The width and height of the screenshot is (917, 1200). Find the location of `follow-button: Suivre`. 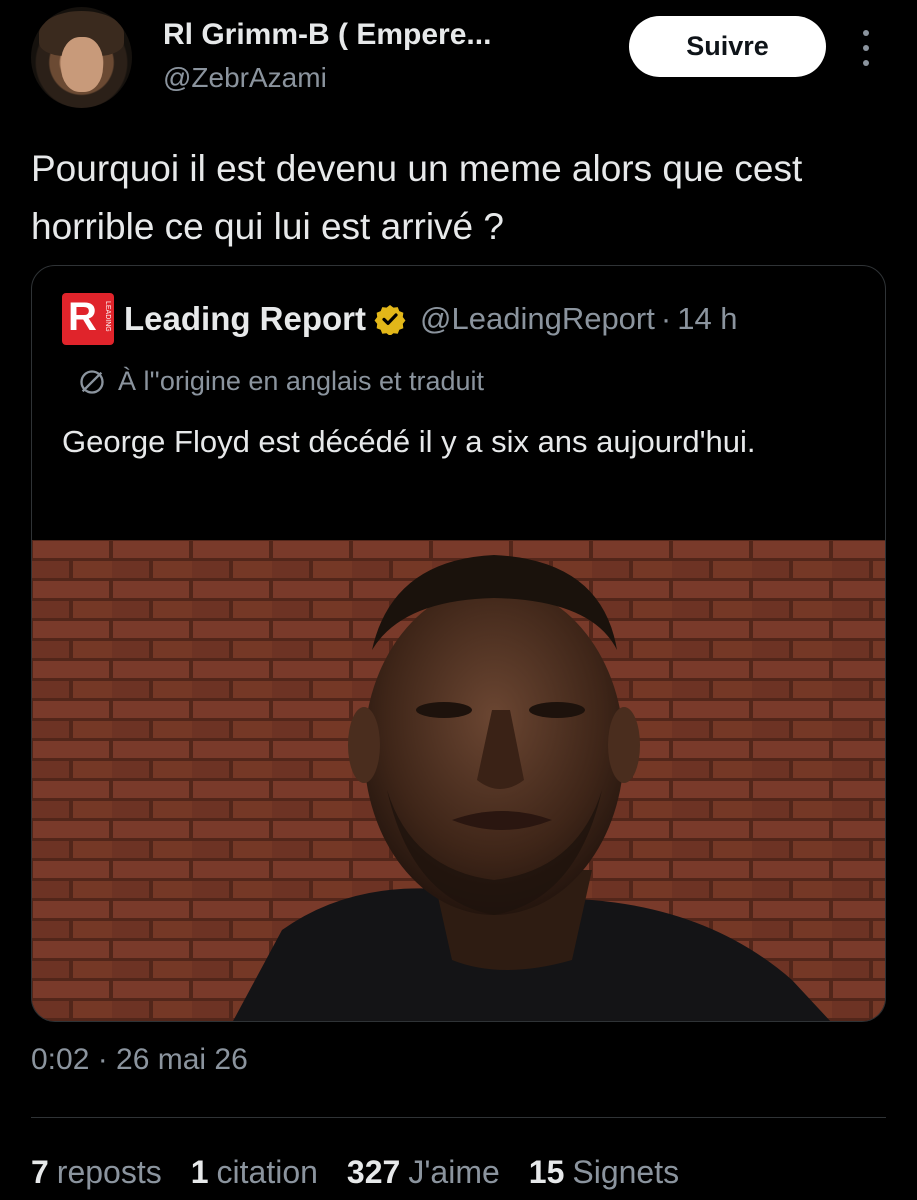

follow-button: Suivre is located at coordinates (727, 46).